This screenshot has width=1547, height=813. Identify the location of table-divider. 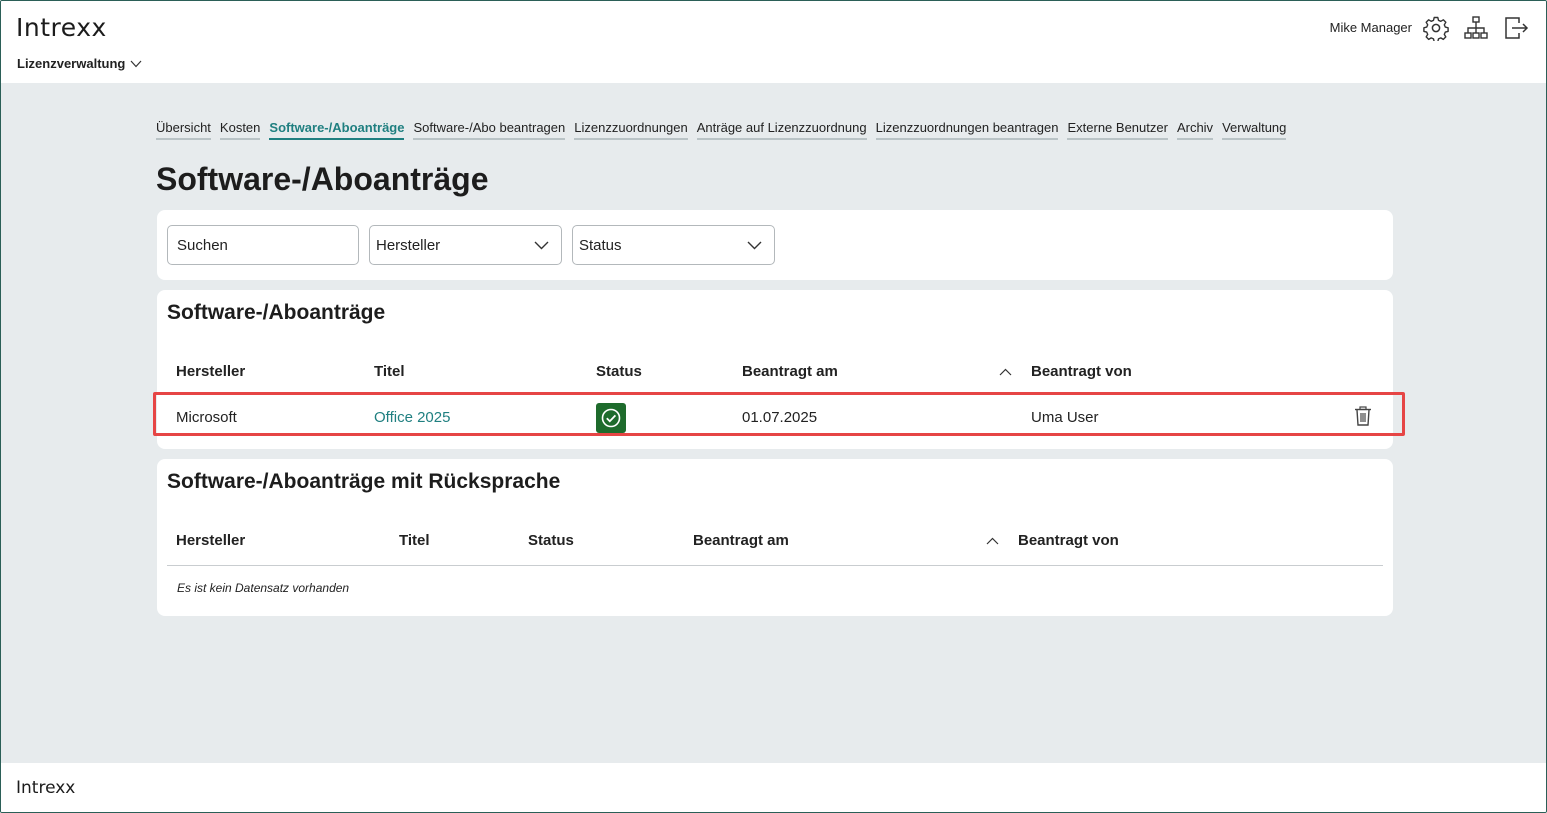
(775, 565).